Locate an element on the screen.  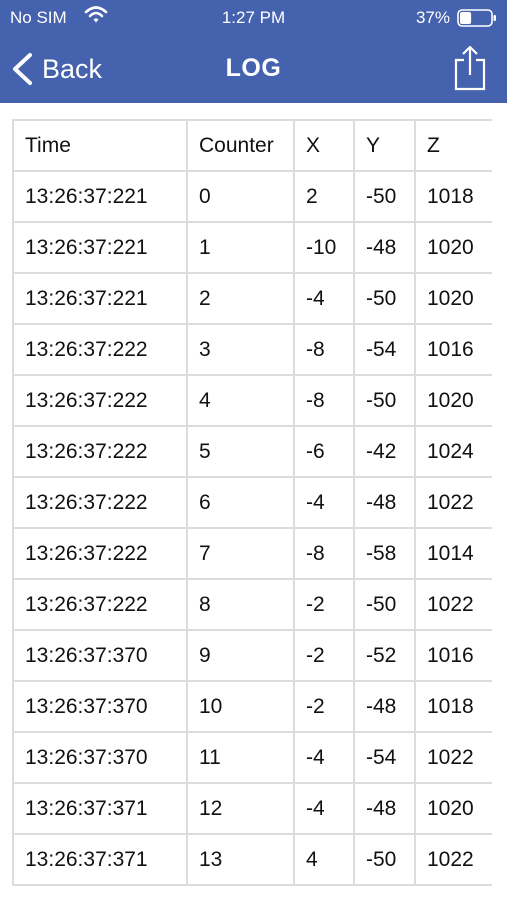
table-row: 13:26:37:370 10 -2 -48 1018 is located at coordinates (252, 706).